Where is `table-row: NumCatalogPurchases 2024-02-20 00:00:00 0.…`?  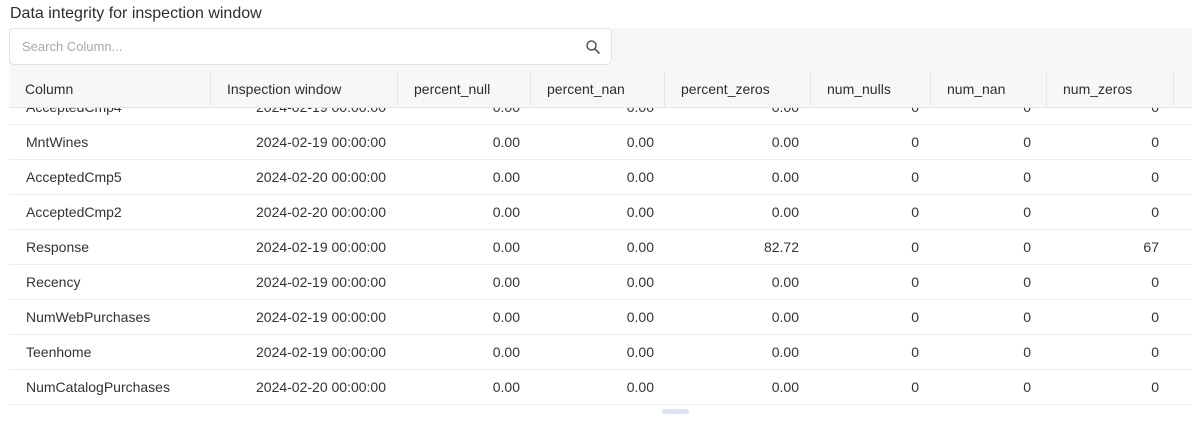 table-row: NumCatalogPurchases 2024-02-20 00:00:00 0.… is located at coordinates (600, 387).